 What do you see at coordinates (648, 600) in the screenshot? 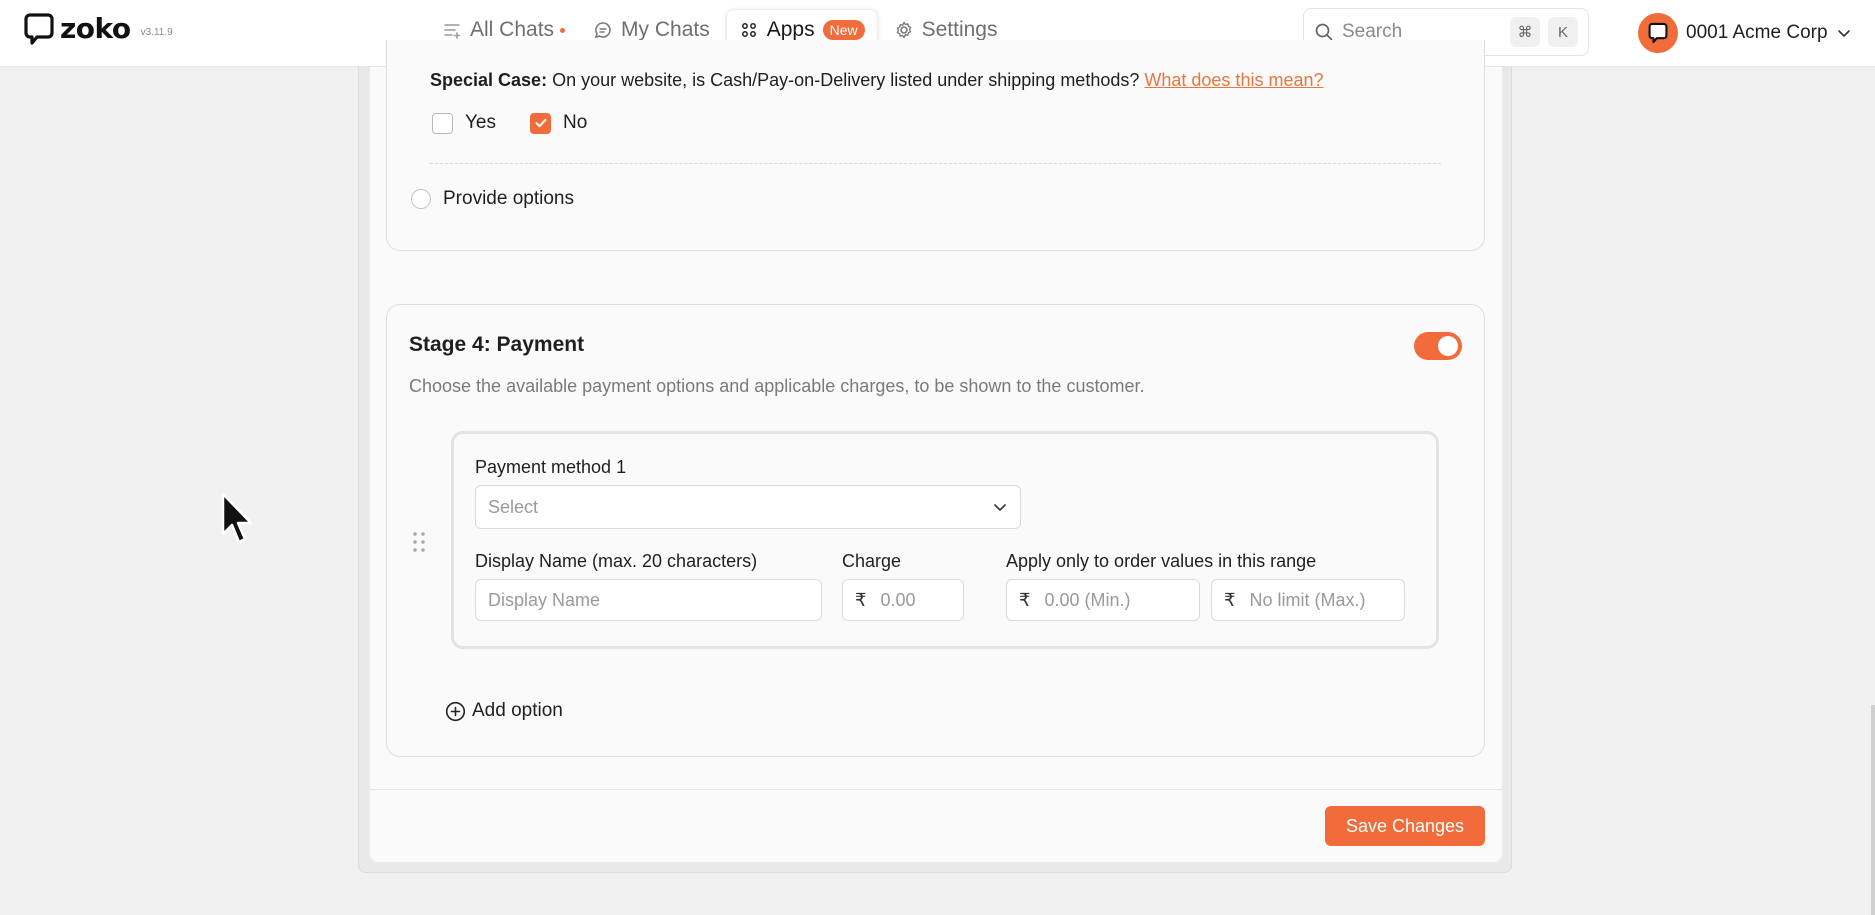
I see `display-name-input: Display Name` at bounding box center [648, 600].